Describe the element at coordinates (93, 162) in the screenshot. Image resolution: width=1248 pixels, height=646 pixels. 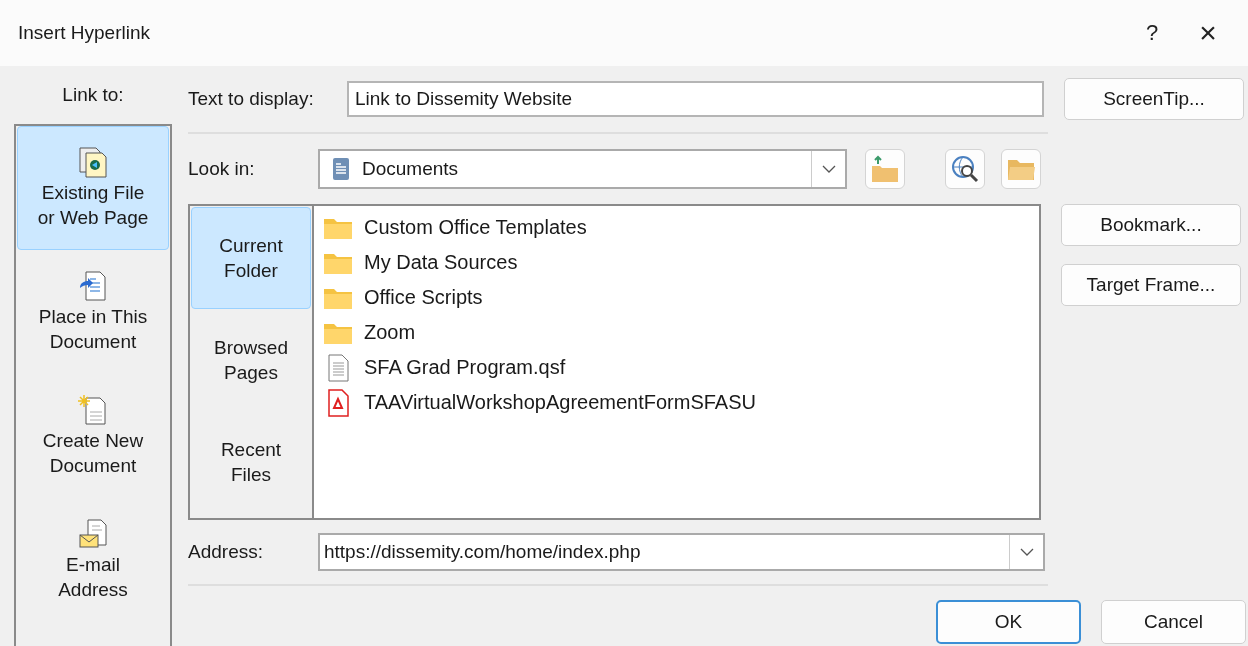
I see `web-page-icon` at that location.